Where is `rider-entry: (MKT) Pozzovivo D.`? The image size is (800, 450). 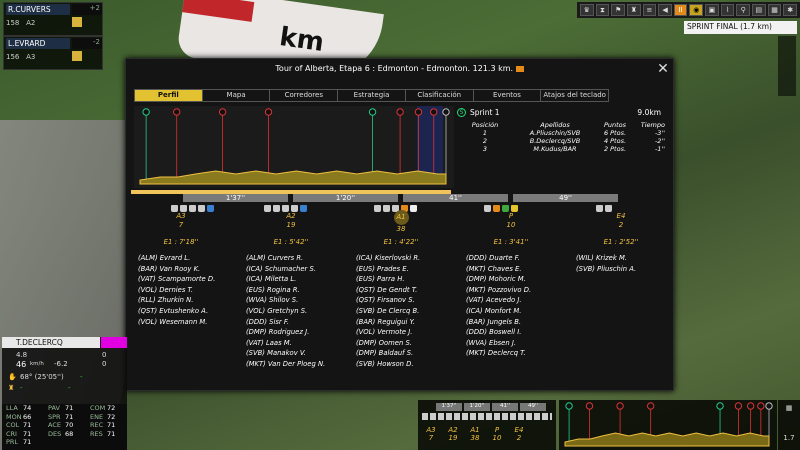
rider-entry: (MKT) Pozzovivo D. is located at coordinates (521, 290).